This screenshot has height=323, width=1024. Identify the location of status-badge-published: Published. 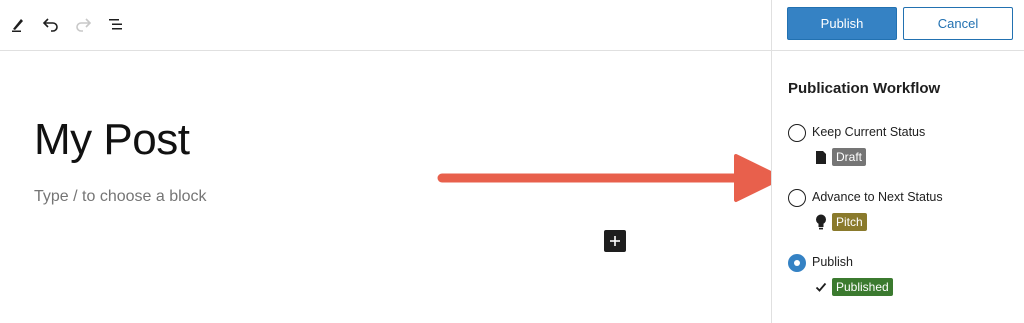
(862, 287).